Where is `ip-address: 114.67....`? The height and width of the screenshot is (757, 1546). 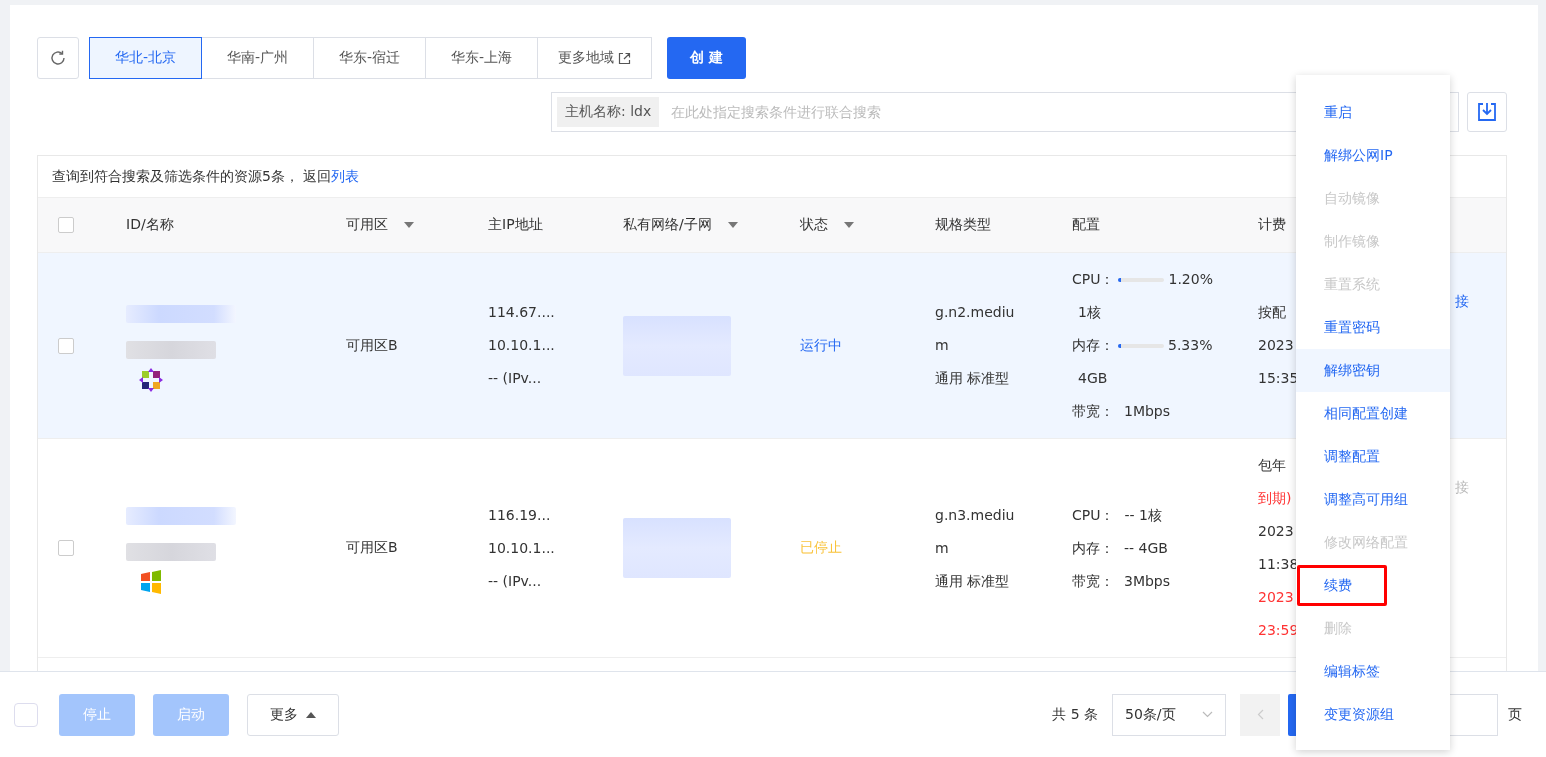 ip-address: 114.67.... is located at coordinates (521, 312).